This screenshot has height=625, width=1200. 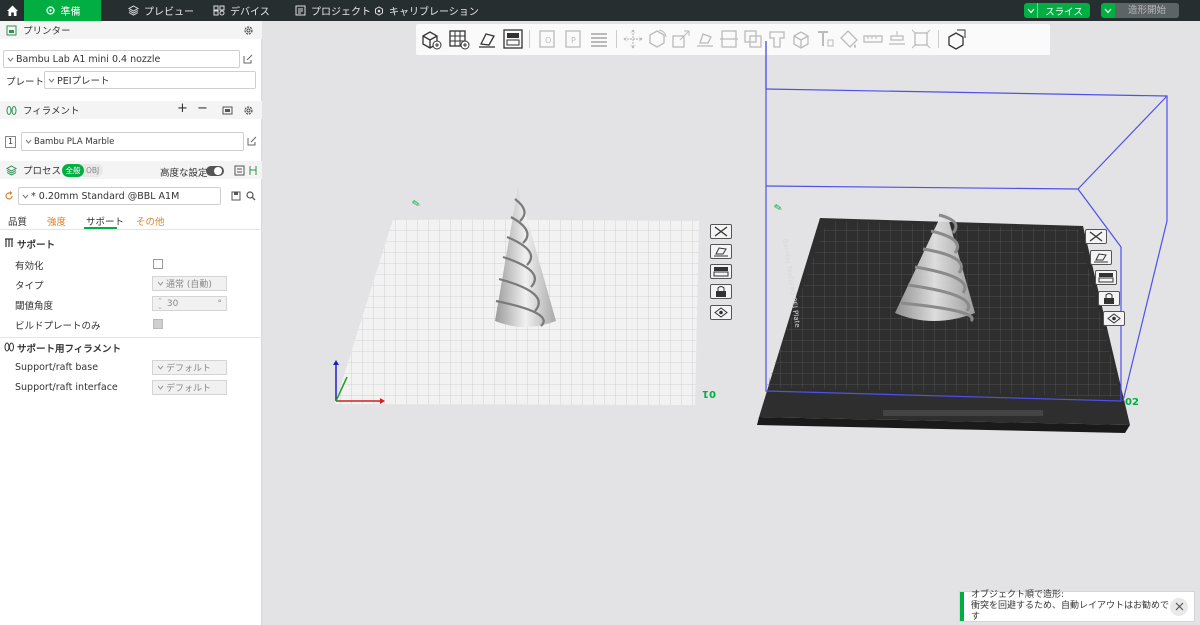 I want to click on printer-select-value: Bambu Lab A1 mini 0.4 nozzle, so click(x=88, y=59).